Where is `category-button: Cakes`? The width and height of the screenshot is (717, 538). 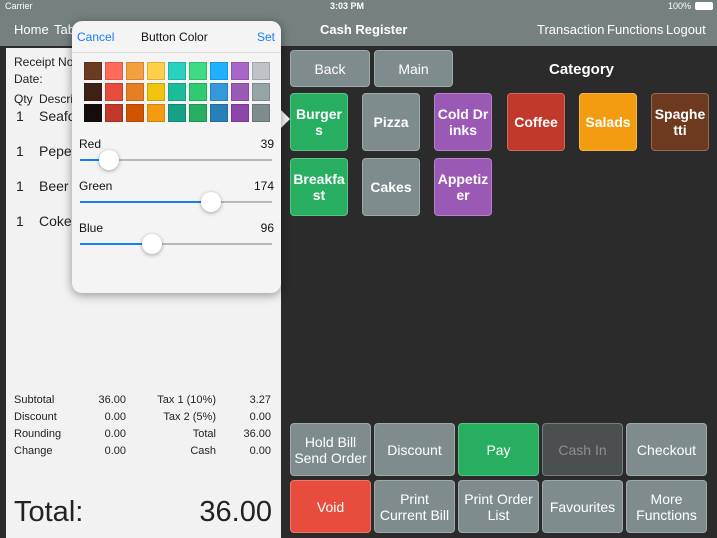 category-button: Cakes is located at coordinates (391, 187).